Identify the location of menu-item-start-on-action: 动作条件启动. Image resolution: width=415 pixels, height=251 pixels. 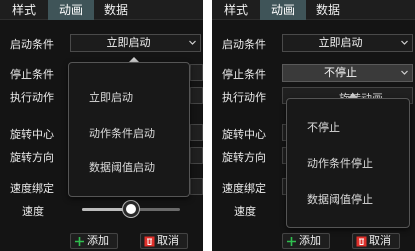
(122, 133).